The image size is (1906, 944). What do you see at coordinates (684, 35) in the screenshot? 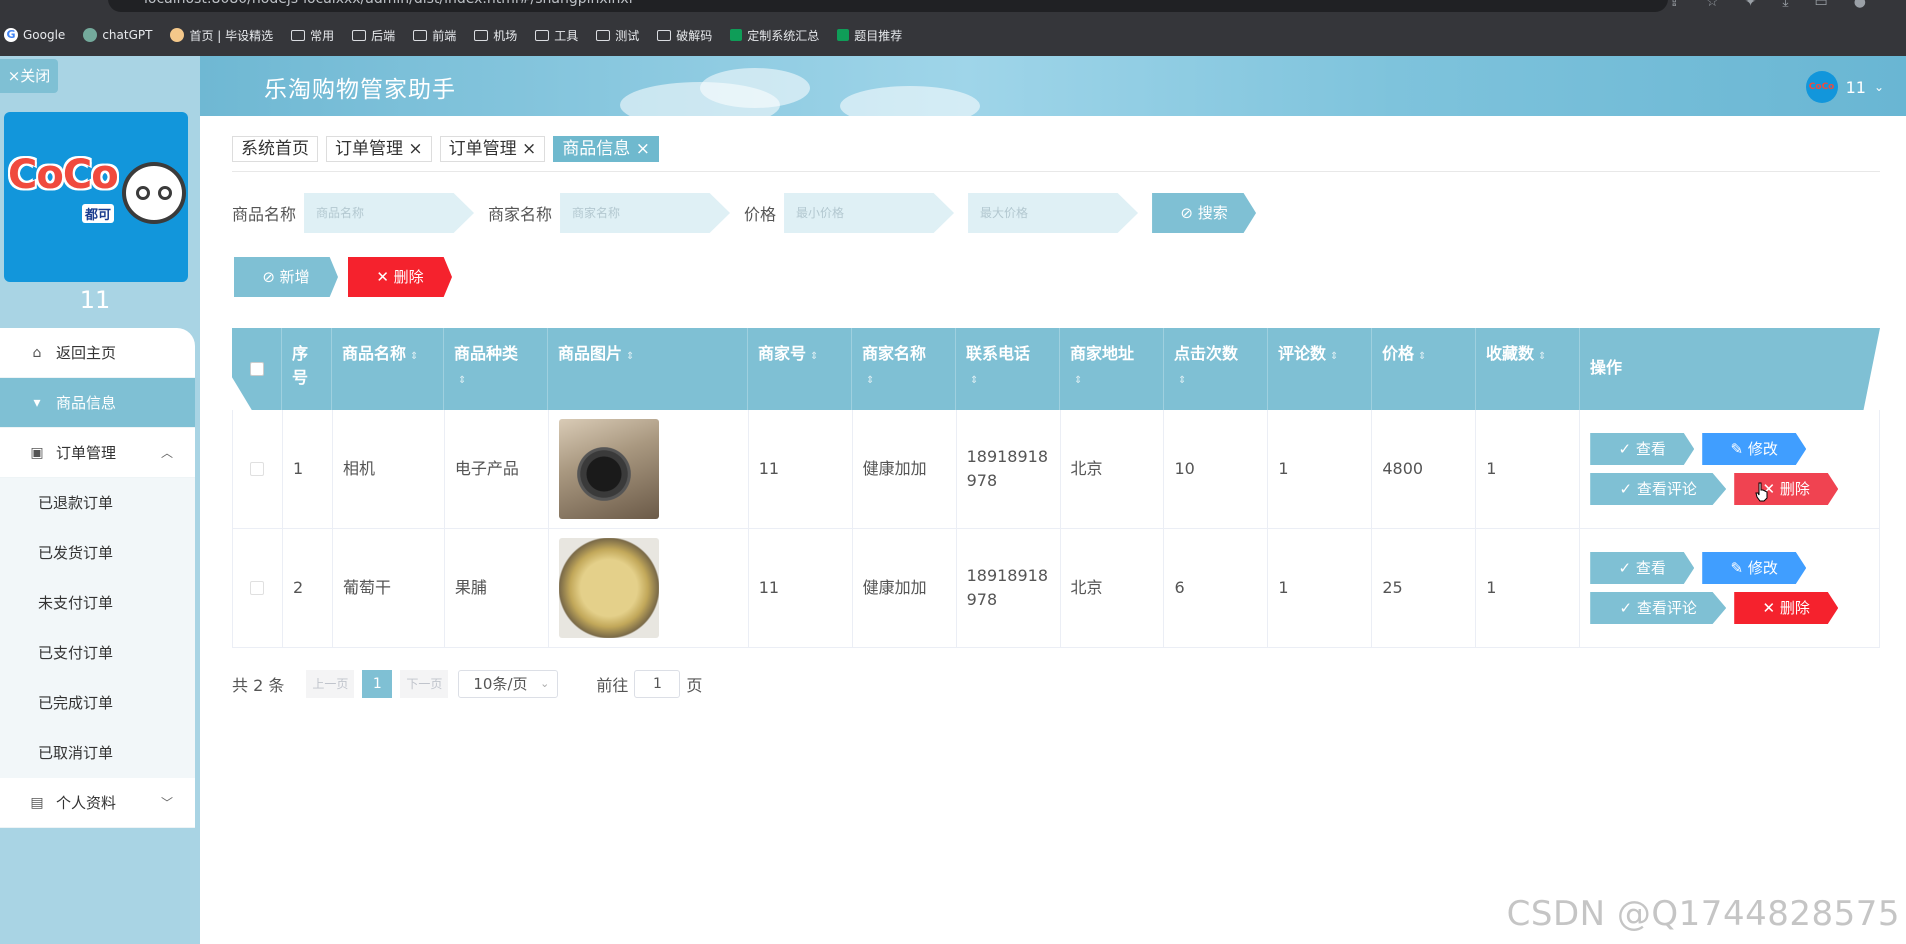
I see `bookmark-folder-crack: 破解码` at bounding box center [684, 35].